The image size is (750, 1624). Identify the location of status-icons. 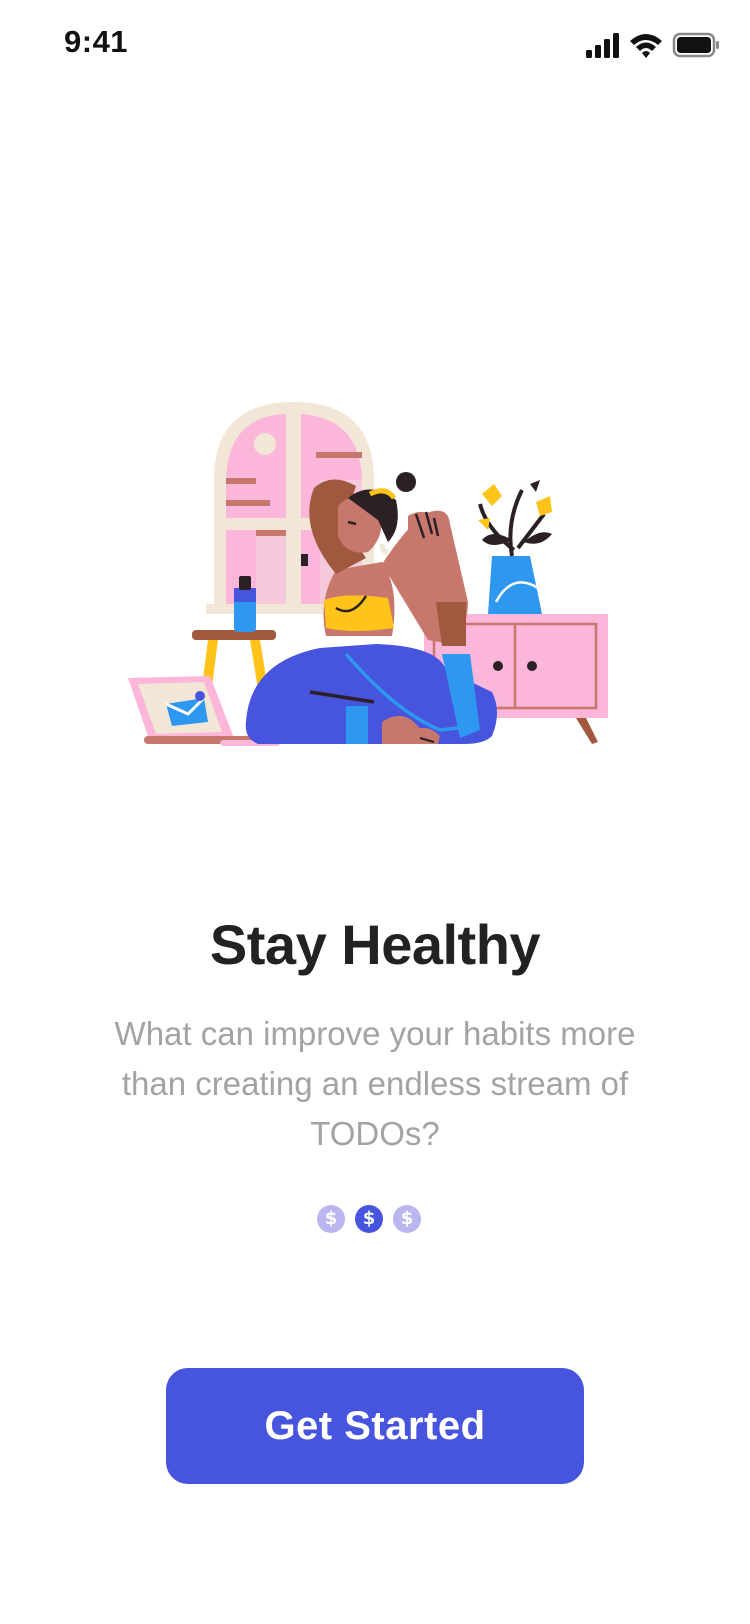
(652, 45).